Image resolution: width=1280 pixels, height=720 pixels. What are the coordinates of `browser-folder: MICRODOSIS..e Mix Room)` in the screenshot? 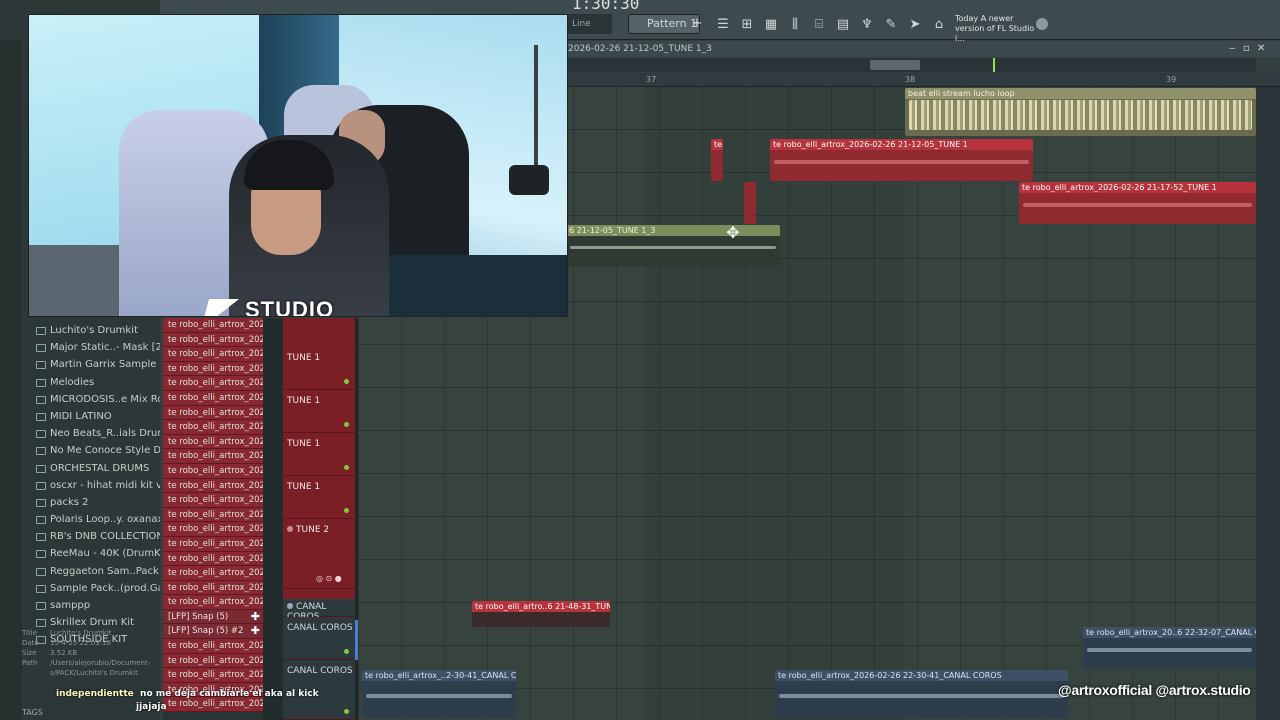 It's located at (91, 399).